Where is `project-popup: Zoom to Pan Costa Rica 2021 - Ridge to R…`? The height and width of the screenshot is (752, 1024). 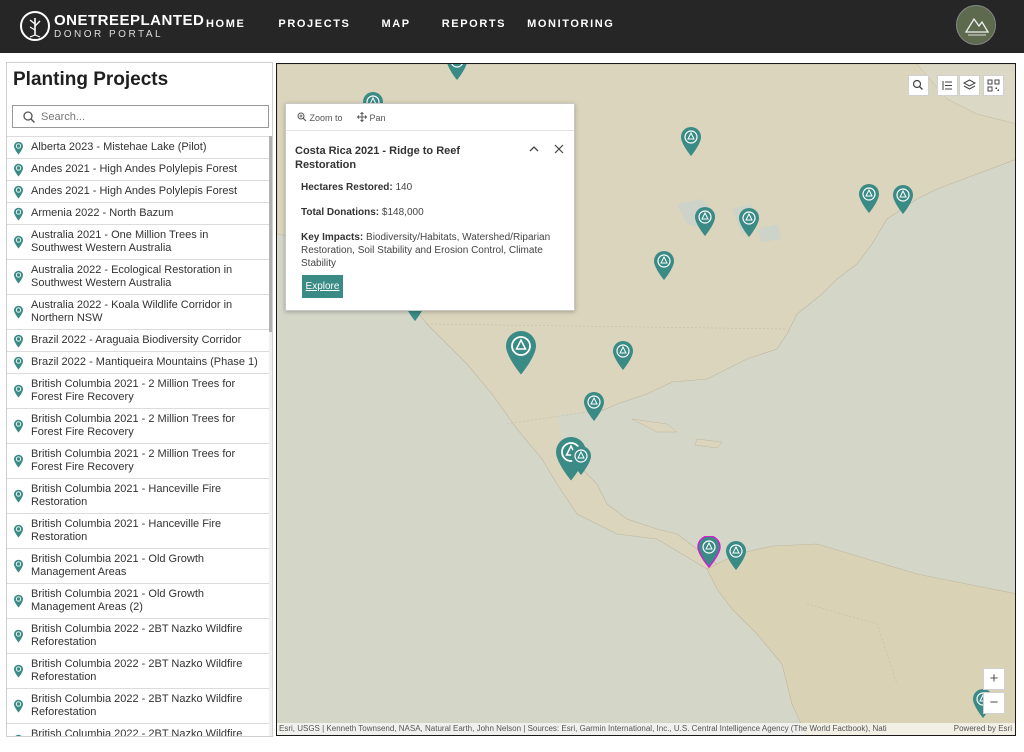
project-popup: Zoom to Pan Costa Rica 2021 - Ridge to R… is located at coordinates (430, 207).